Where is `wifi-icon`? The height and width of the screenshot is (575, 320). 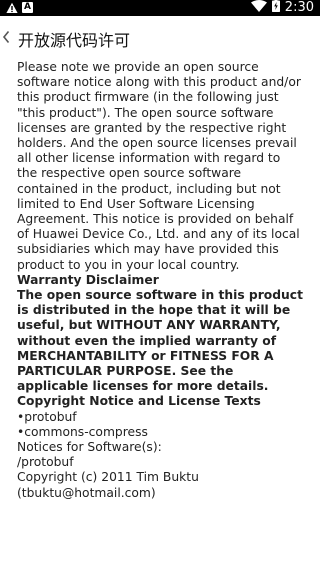
wifi-icon is located at coordinates (258, 8).